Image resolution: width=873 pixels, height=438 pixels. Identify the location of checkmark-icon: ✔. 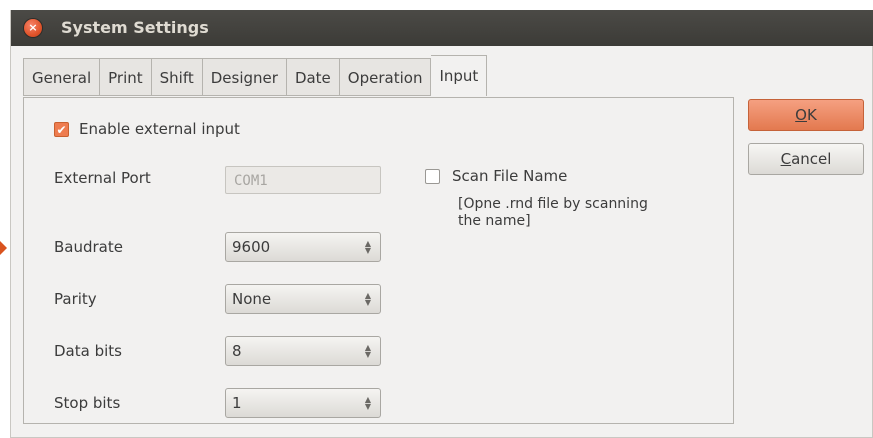
(61, 129).